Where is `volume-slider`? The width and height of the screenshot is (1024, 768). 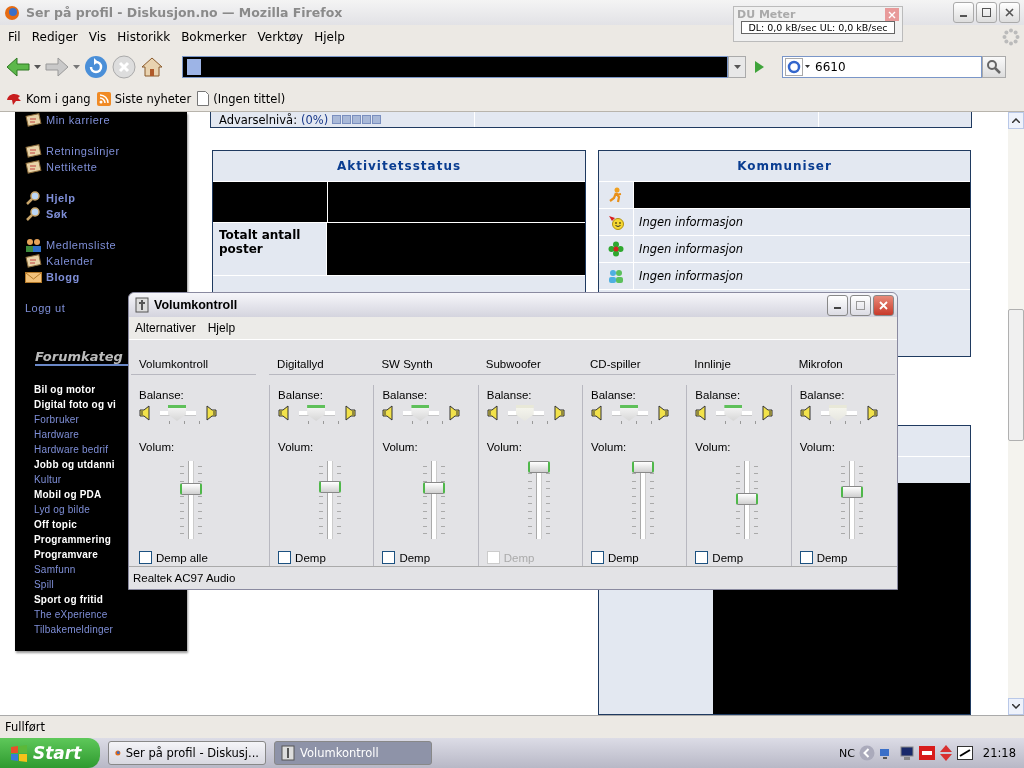
volume-slider is located at coordinates (191, 500).